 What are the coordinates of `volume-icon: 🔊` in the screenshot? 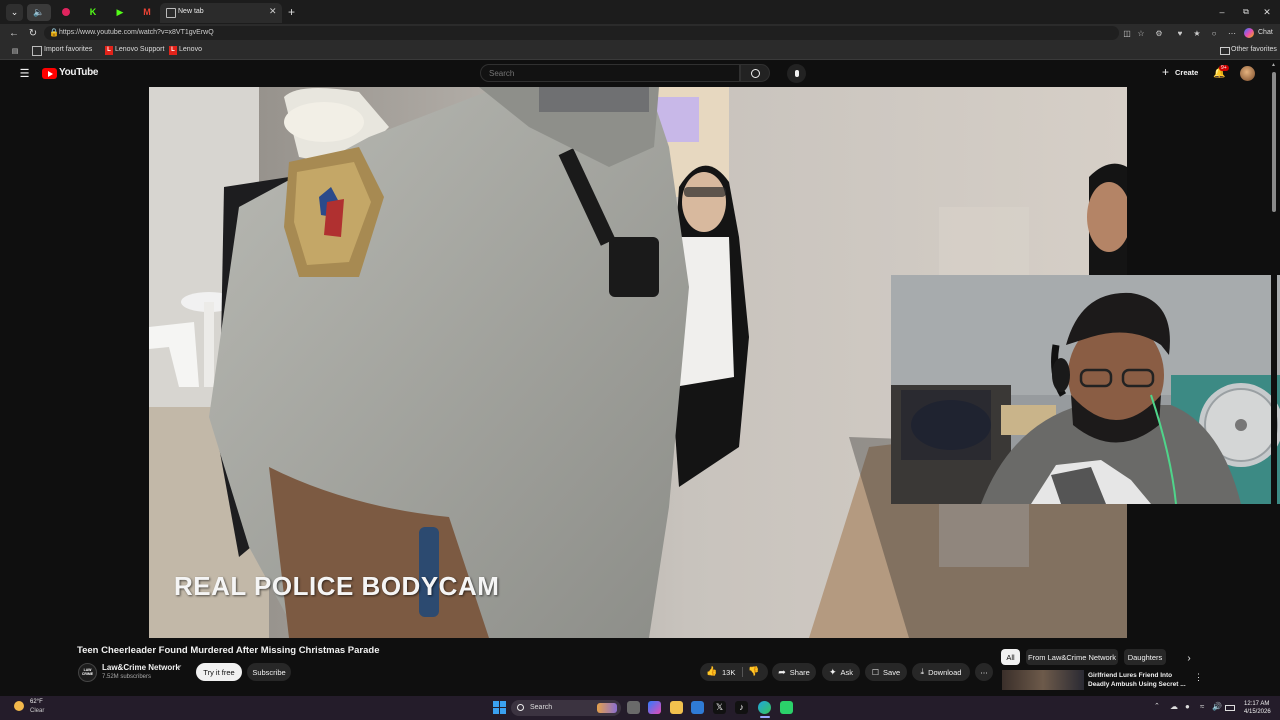 It's located at (1217, 706).